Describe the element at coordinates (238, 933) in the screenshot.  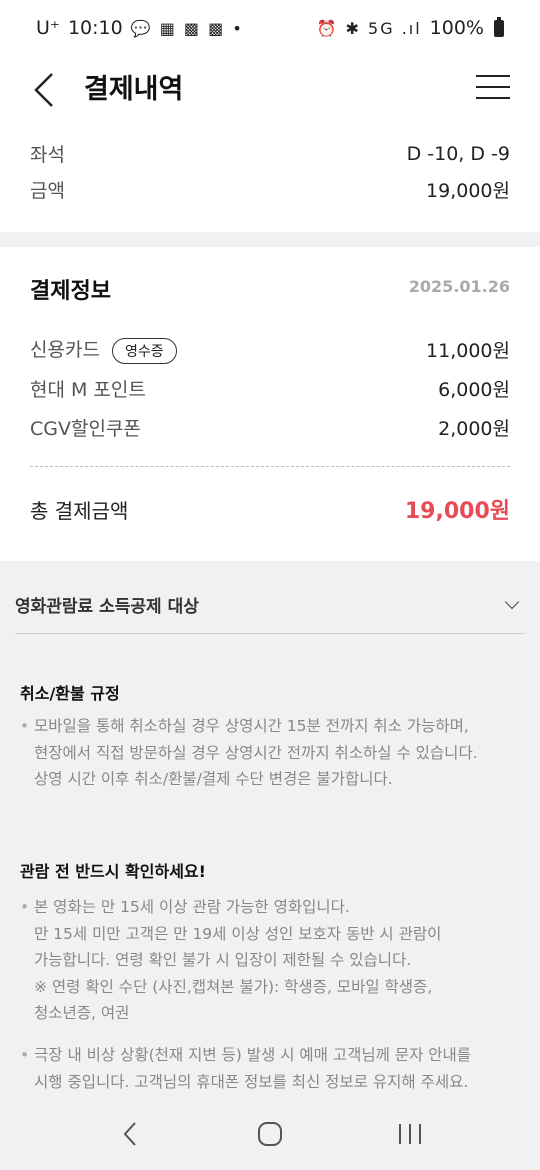
I see `notice-line: 만 15세 미만 고객은 만 19세 이상 성인 보호자 동반 시 관람이` at that location.